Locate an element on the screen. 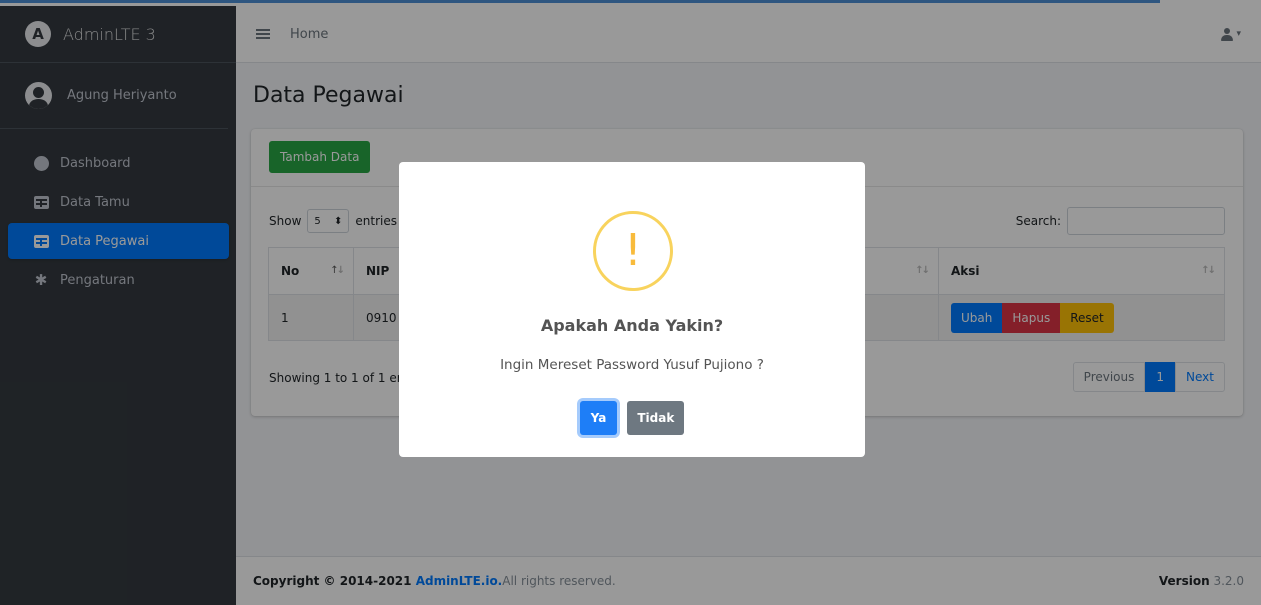  warning-icon: ! is located at coordinates (633, 251).